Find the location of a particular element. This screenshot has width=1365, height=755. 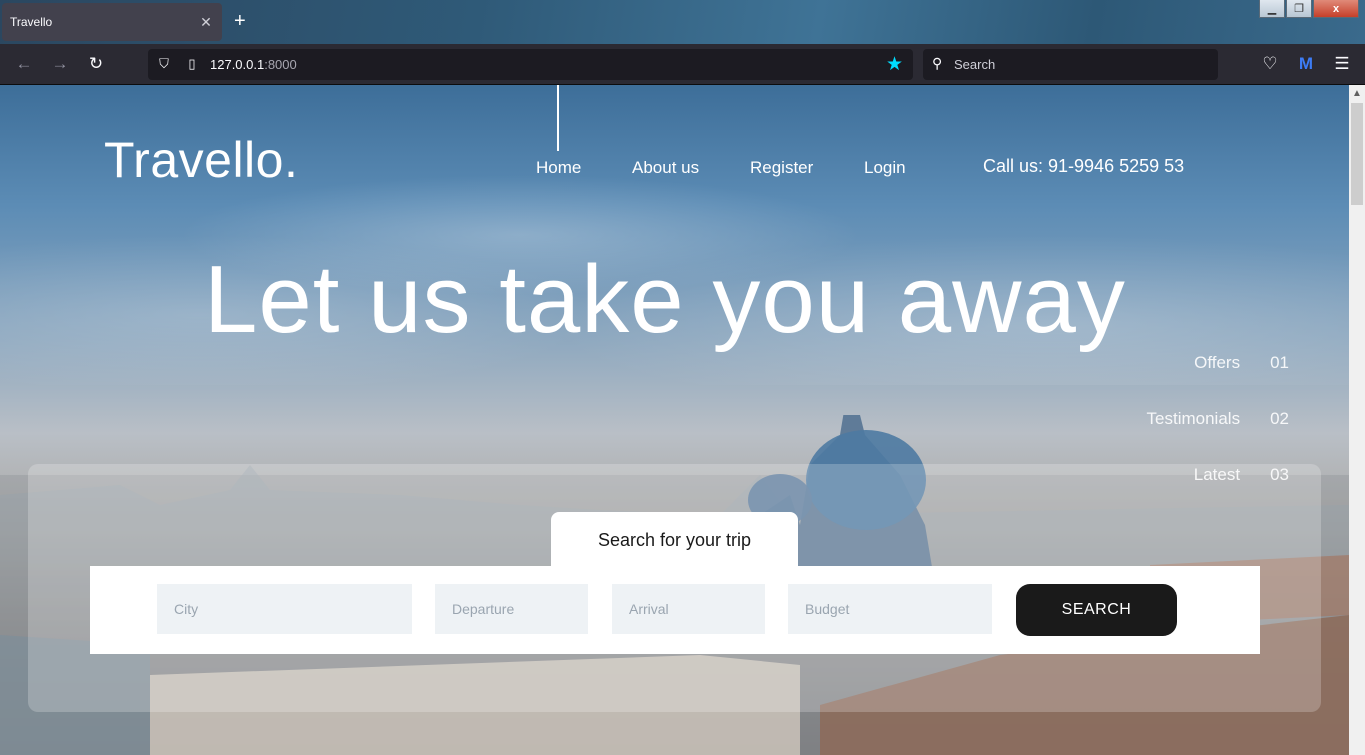

menu-icon: ☰ is located at coordinates (1342, 64).